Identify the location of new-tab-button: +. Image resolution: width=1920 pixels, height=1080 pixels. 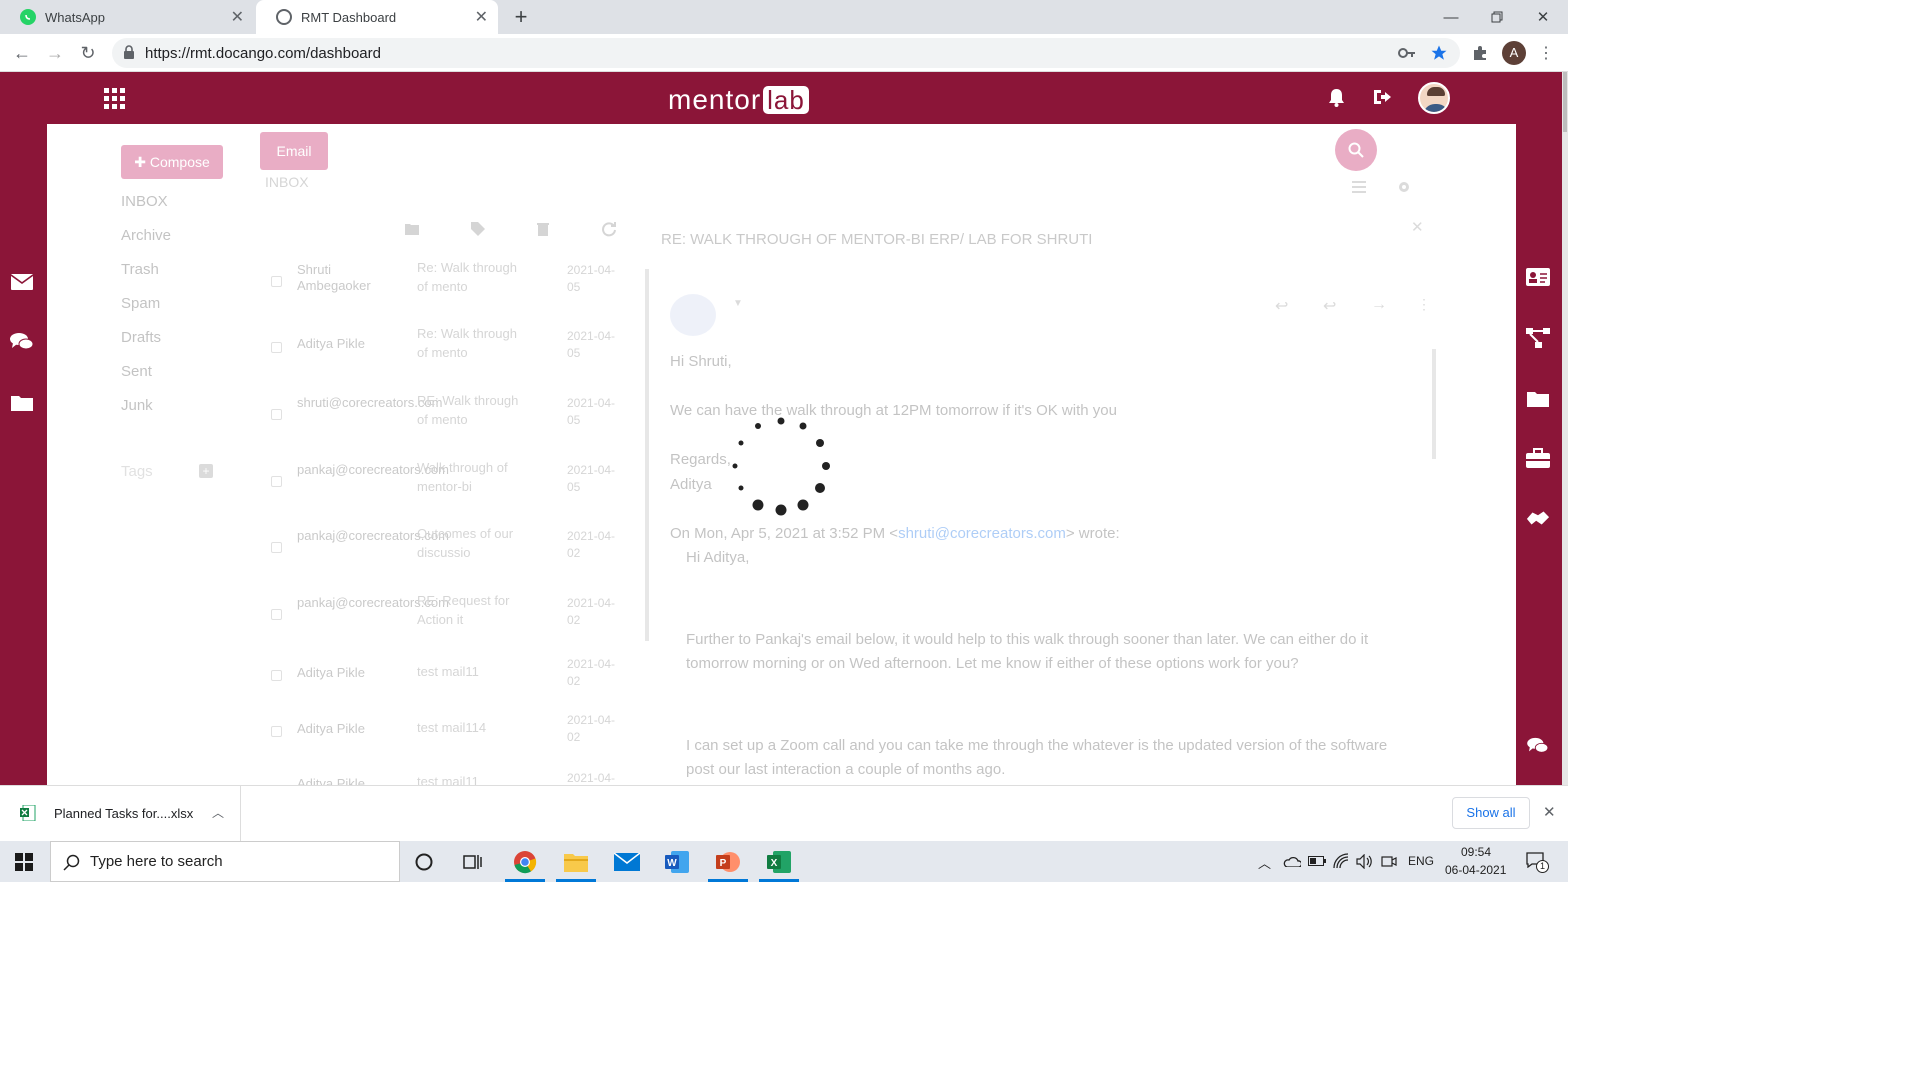
(521, 17).